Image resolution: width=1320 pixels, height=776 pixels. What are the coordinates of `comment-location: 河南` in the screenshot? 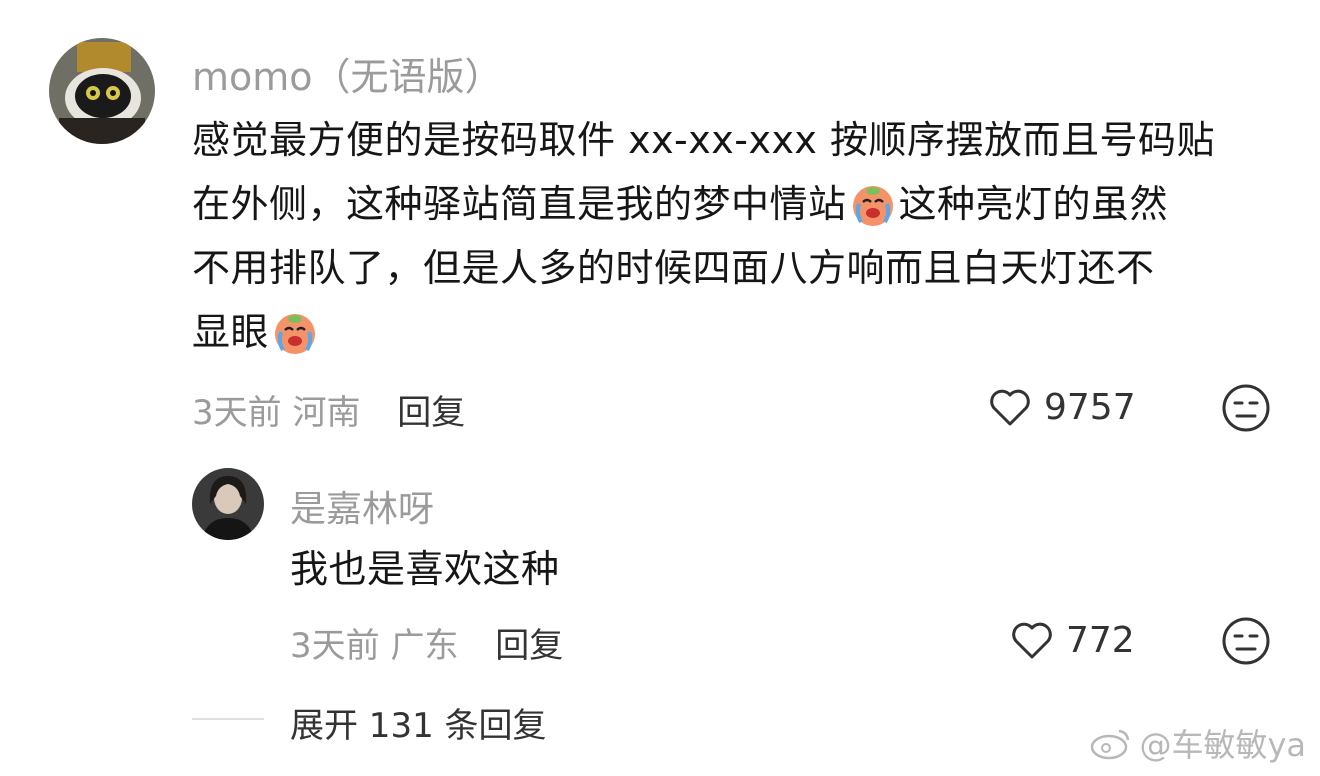 It's located at (326, 413).